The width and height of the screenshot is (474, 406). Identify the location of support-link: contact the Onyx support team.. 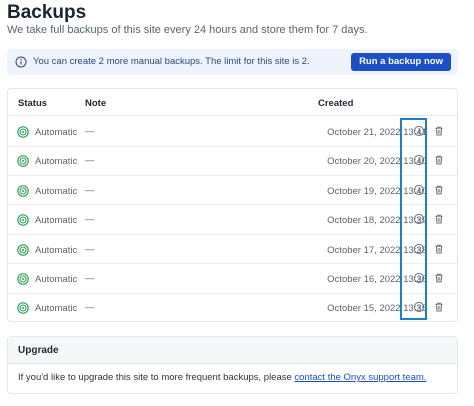
(360, 377).